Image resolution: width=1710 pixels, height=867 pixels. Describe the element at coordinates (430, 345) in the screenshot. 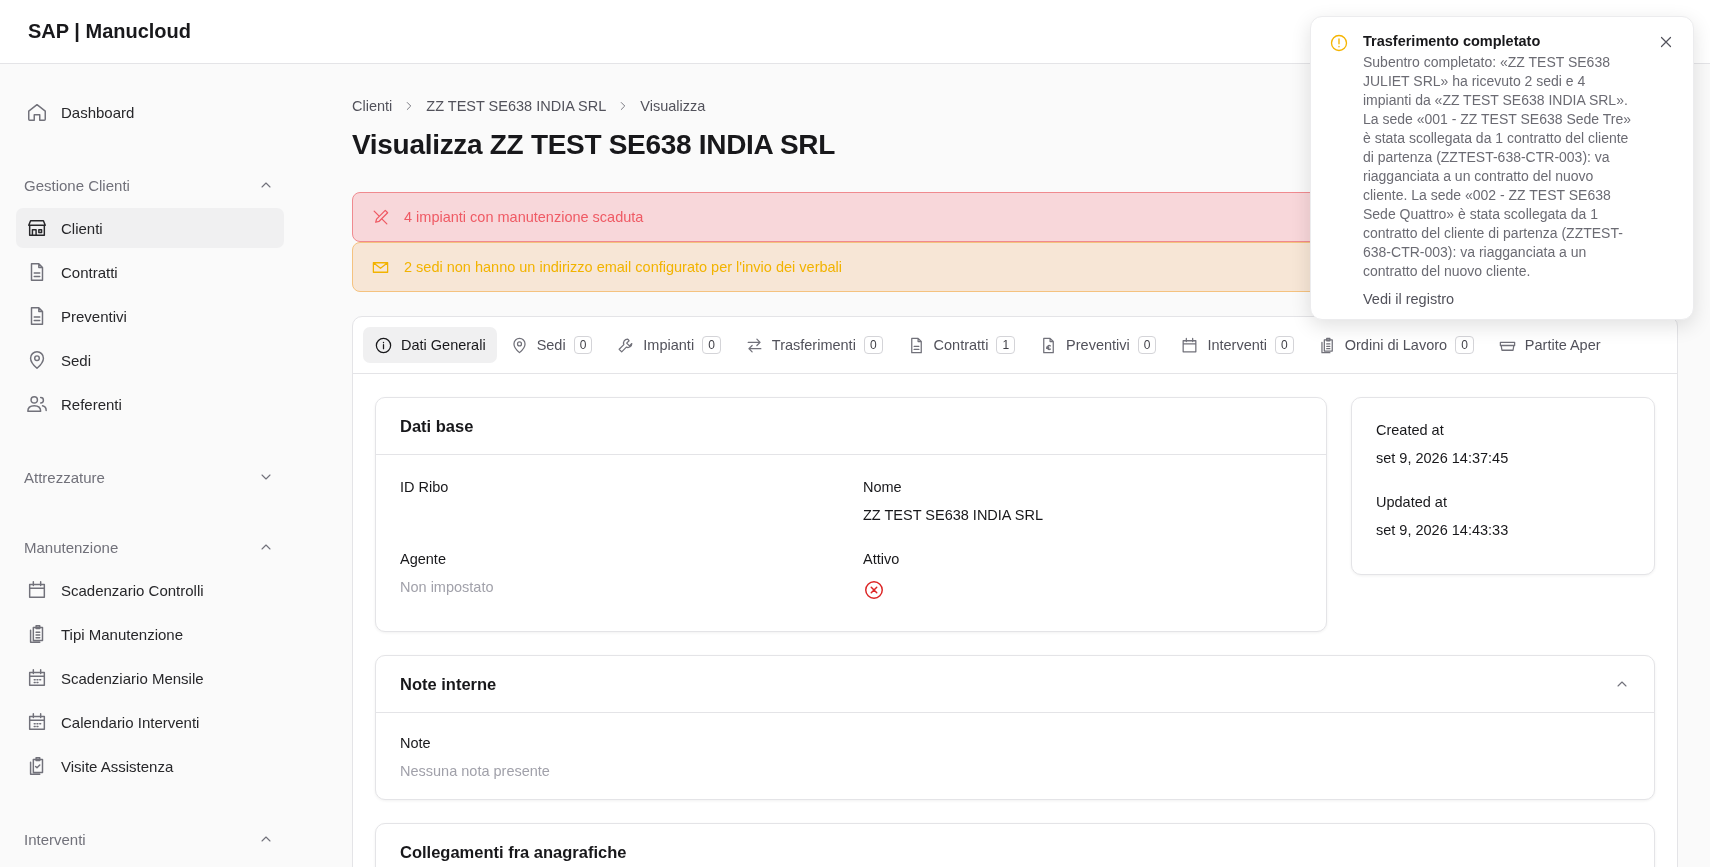

I see `tab: Dati Generali` at that location.